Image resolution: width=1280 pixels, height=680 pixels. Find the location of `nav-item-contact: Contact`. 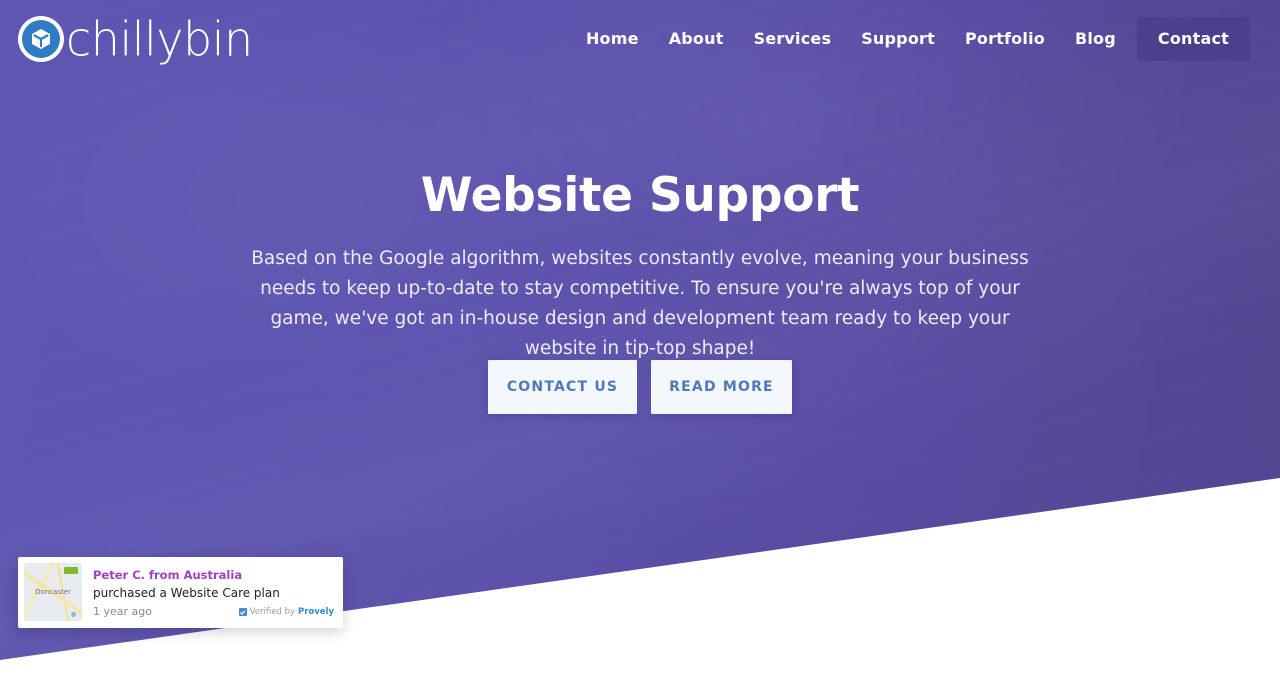

nav-item-contact: Contact is located at coordinates (1193, 39).